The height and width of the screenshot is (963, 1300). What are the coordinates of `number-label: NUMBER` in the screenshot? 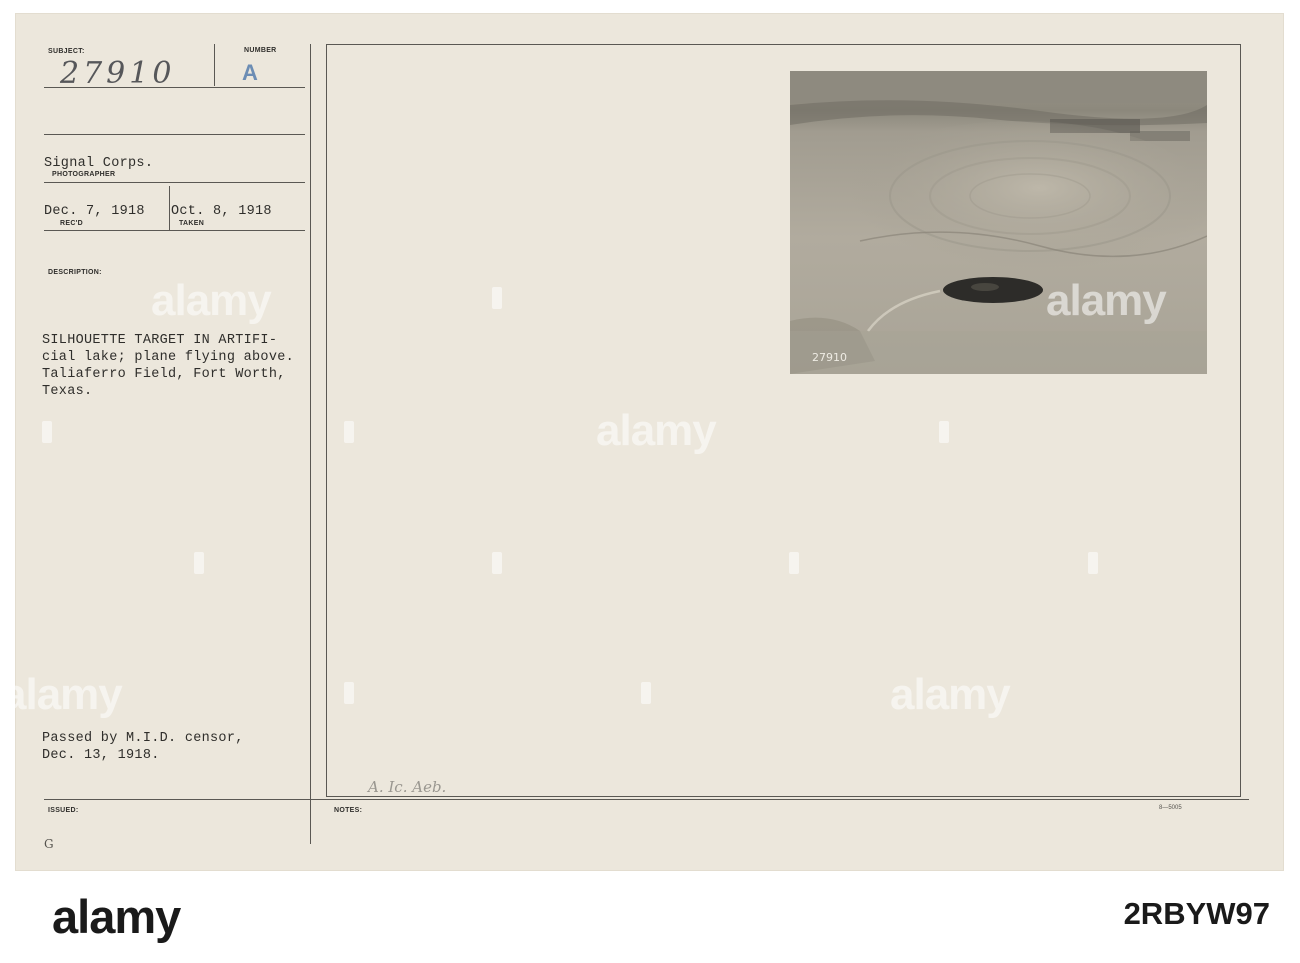 It's located at (260, 50).